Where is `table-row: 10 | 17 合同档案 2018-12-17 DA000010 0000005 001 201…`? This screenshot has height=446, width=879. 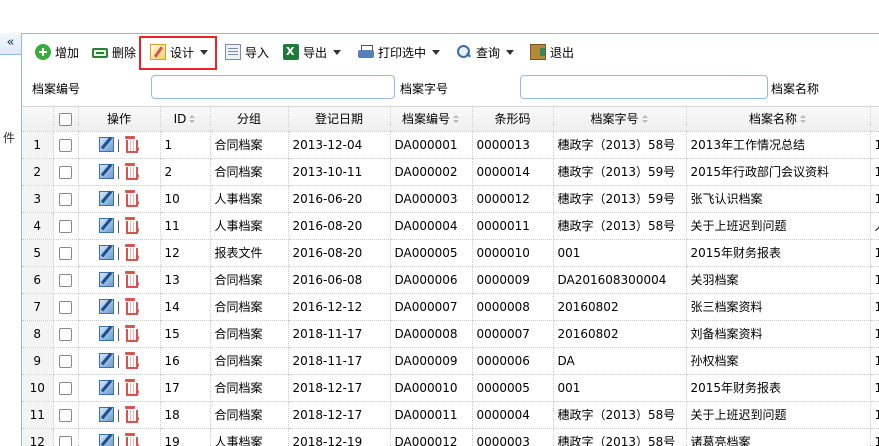
table-row: 10 | 17 合同档案 2018-12-17 DA000010 0000005 001 201… is located at coordinates (450, 388).